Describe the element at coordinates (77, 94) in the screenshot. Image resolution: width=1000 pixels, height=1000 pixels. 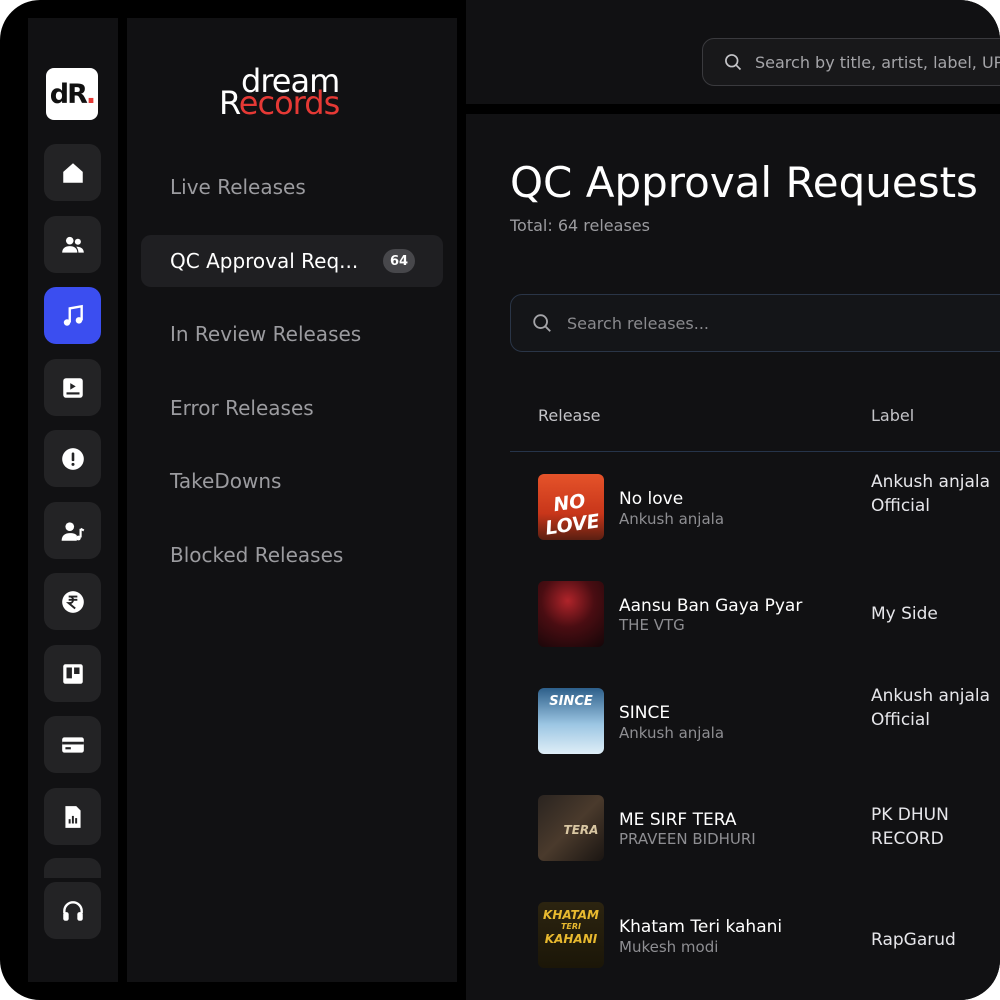
I see `logo-letter-r: R` at that location.